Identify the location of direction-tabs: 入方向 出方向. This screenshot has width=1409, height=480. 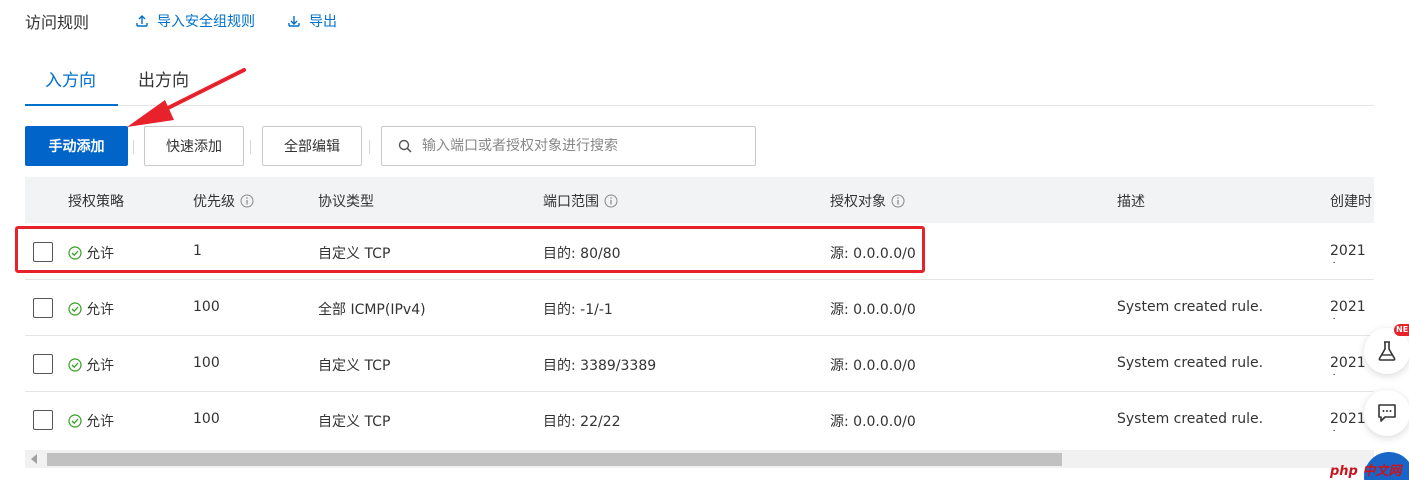
(699, 83).